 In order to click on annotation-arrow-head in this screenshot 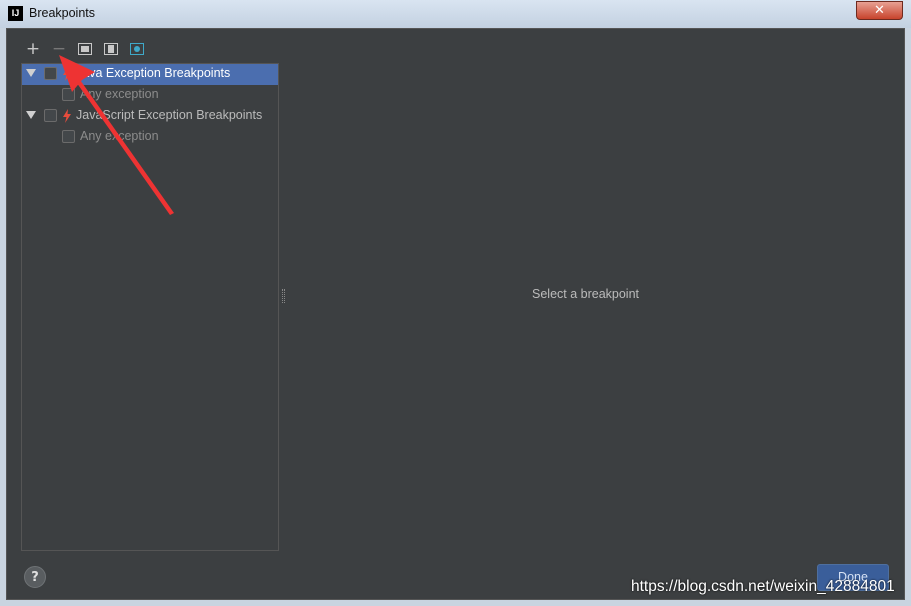, I will do `click(77, 73)`.